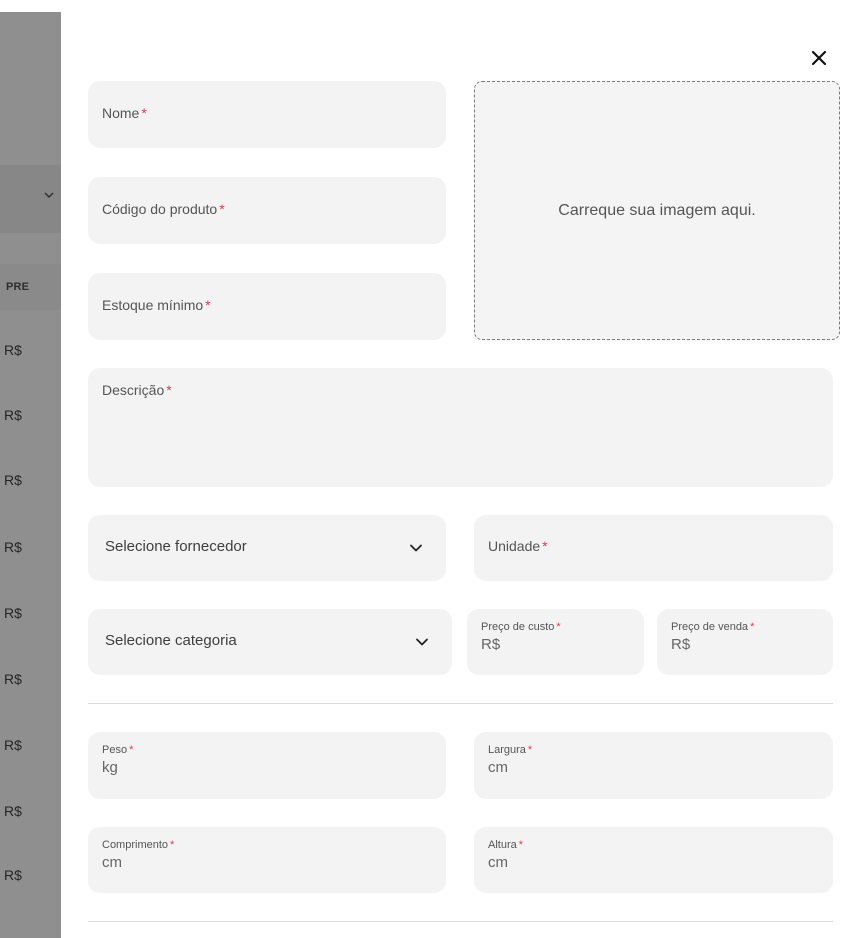 The width and height of the screenshot is (849, 938). What do you see at coordinates (710, 627) in the screenshot?
I see `sale-price-label: Preço de venda` at bounding box center [710, 627].